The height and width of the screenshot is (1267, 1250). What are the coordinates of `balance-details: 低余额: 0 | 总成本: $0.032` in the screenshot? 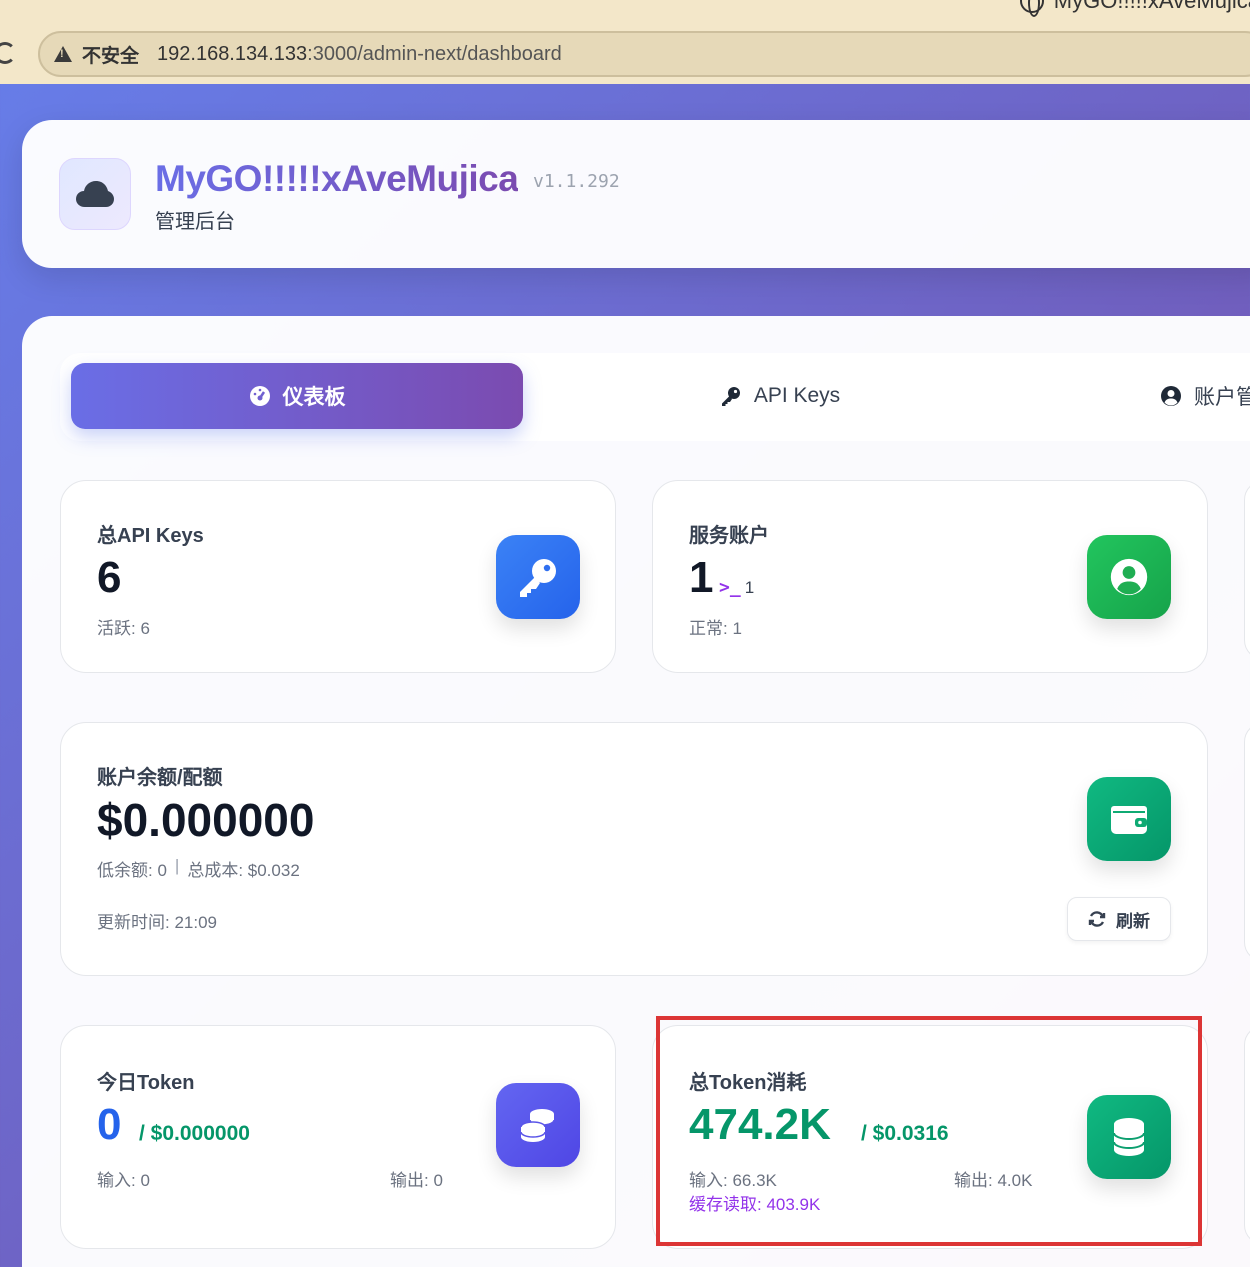 It's located at (198, 868).